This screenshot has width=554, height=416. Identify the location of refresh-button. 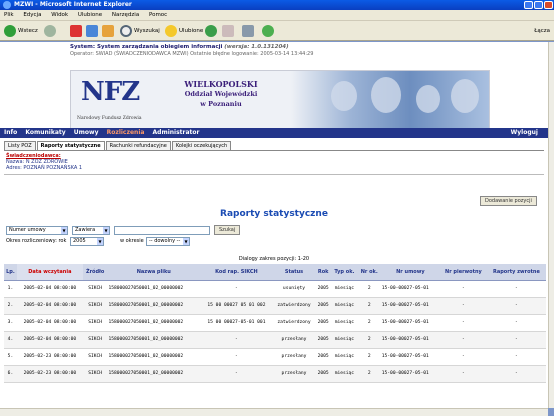
(93, 31).